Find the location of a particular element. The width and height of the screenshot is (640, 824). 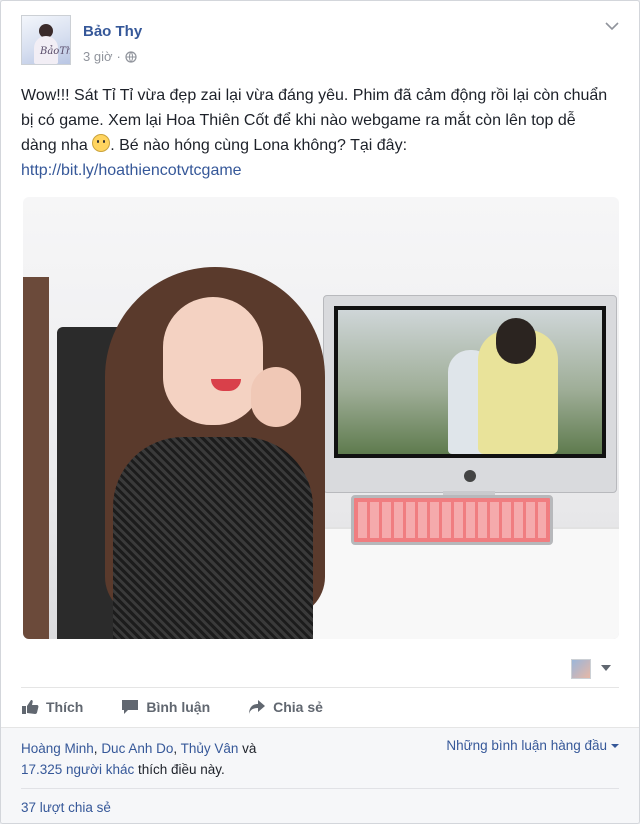

photo-keyboard is located at coordinates (452, 520).